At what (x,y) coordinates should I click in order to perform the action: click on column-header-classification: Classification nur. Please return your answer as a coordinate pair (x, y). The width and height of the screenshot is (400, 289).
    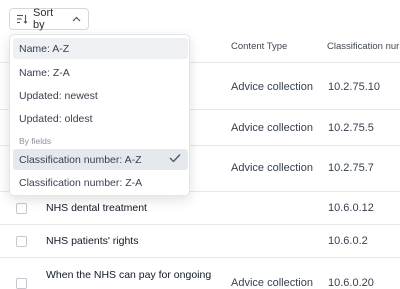
    Looking at the image, I should click on (363, 46).